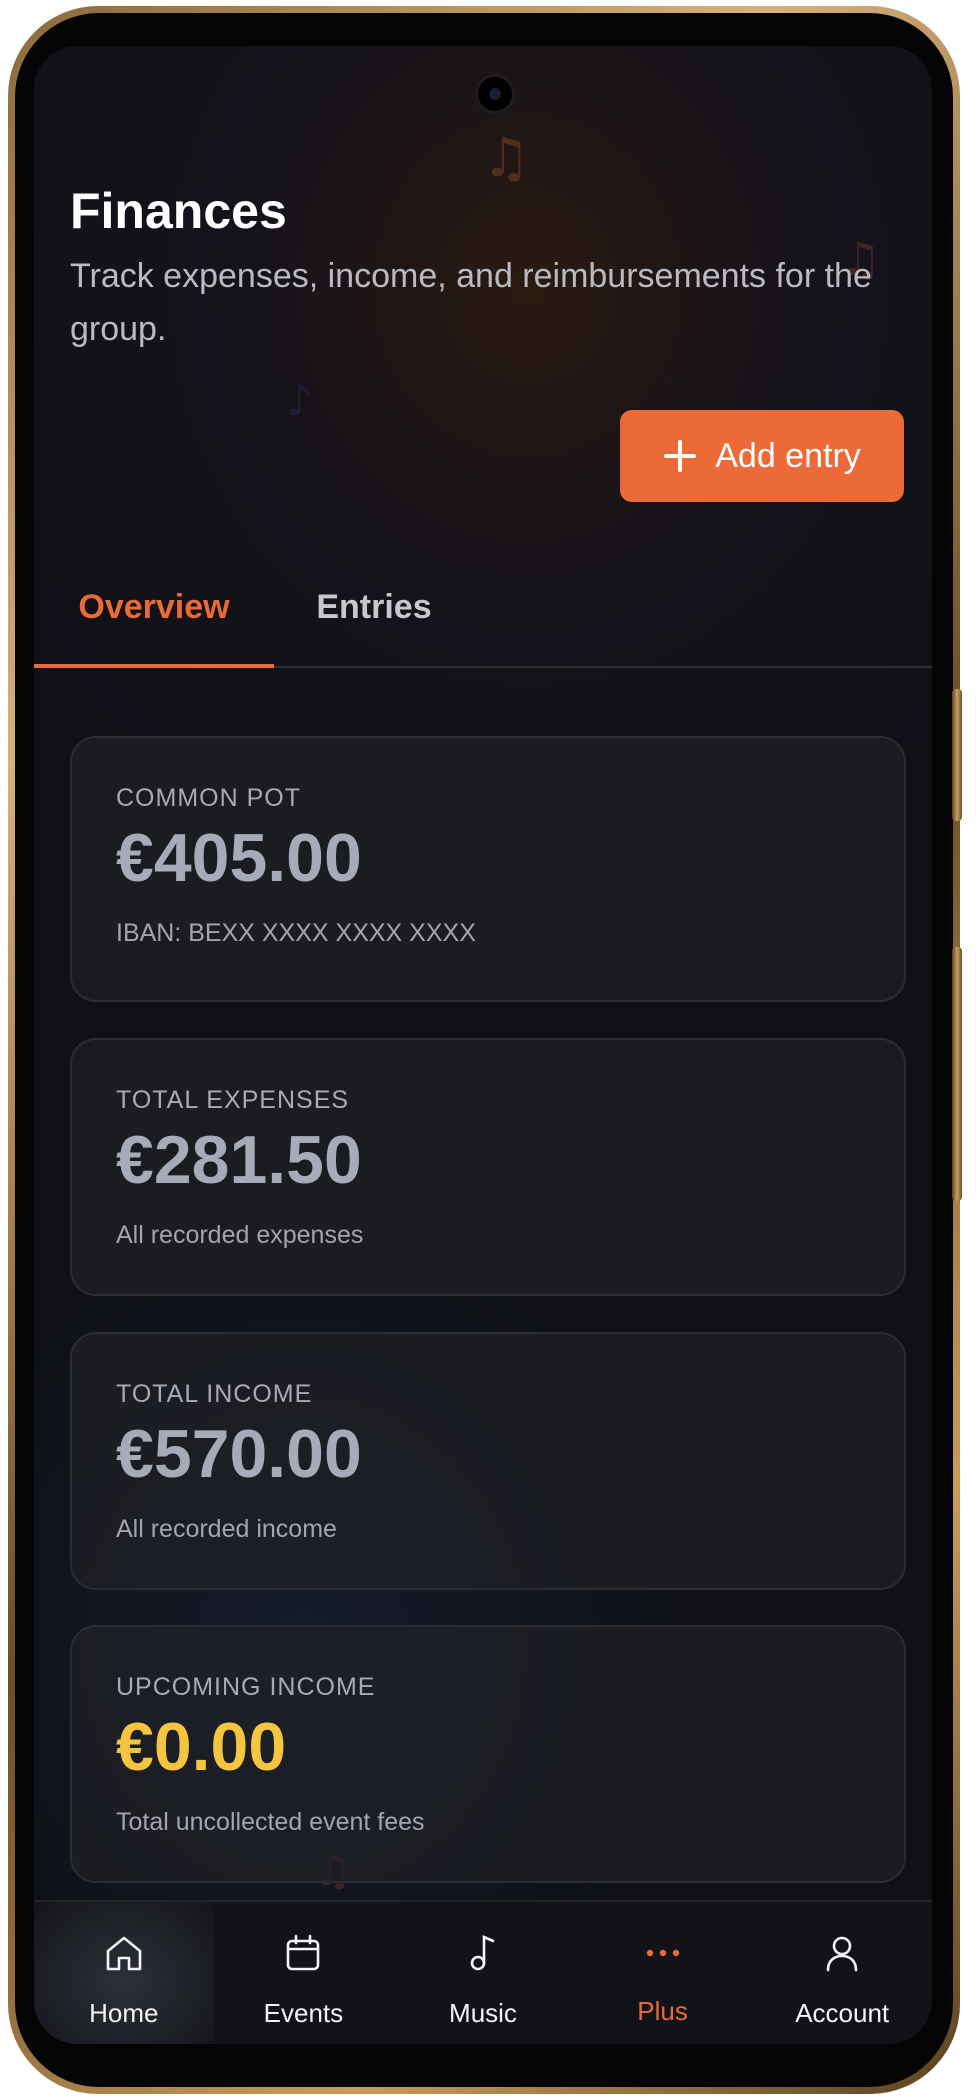 This screenshot has height=2100, width=978. Describe the element at coordinates (303, 2013) in the screenshot. I see `nav-label: Events` at that location.